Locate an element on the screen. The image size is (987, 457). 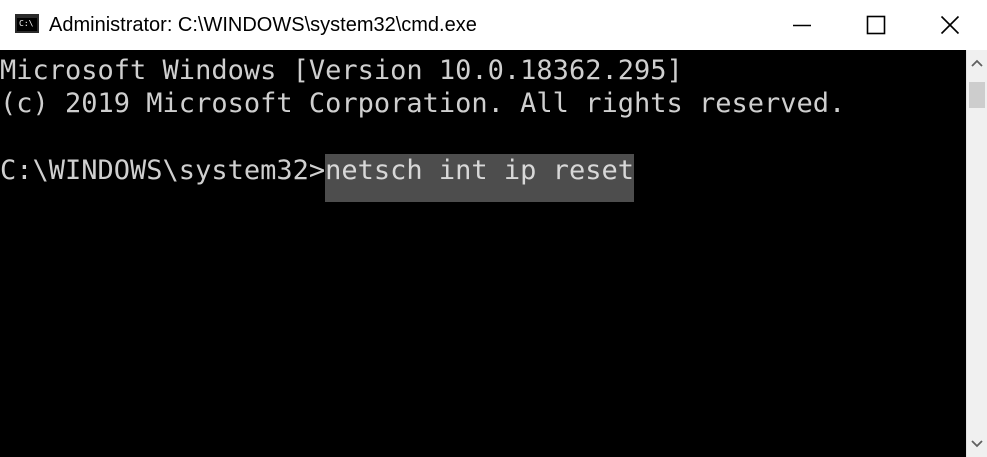
selected-command-text: netsch int ip reset is located at coordinates (479, 178).